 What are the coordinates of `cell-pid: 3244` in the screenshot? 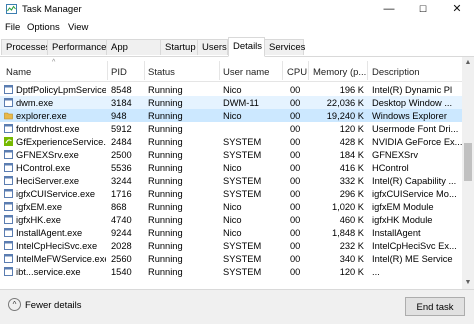 It's located at (121, 181).